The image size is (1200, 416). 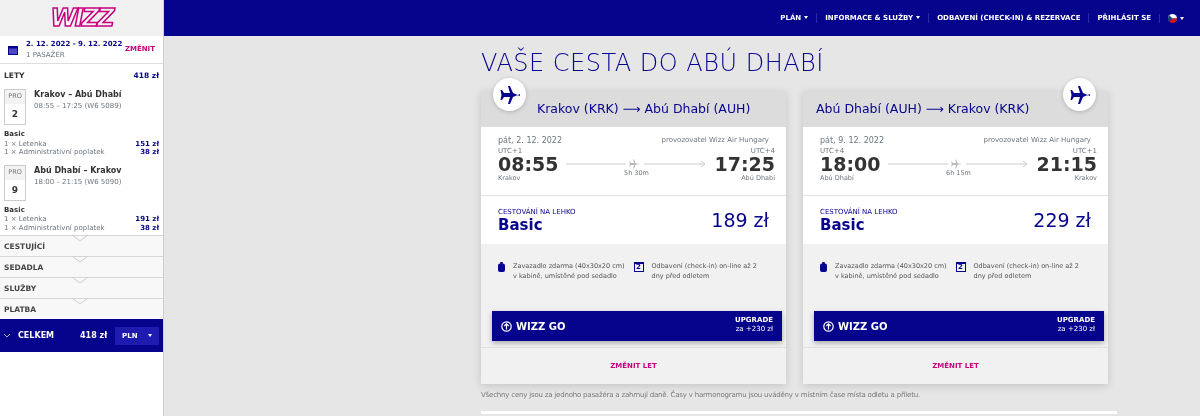 I want to click on flight-date: pát, 2. 12. 2022, so click(x=530, y=141).